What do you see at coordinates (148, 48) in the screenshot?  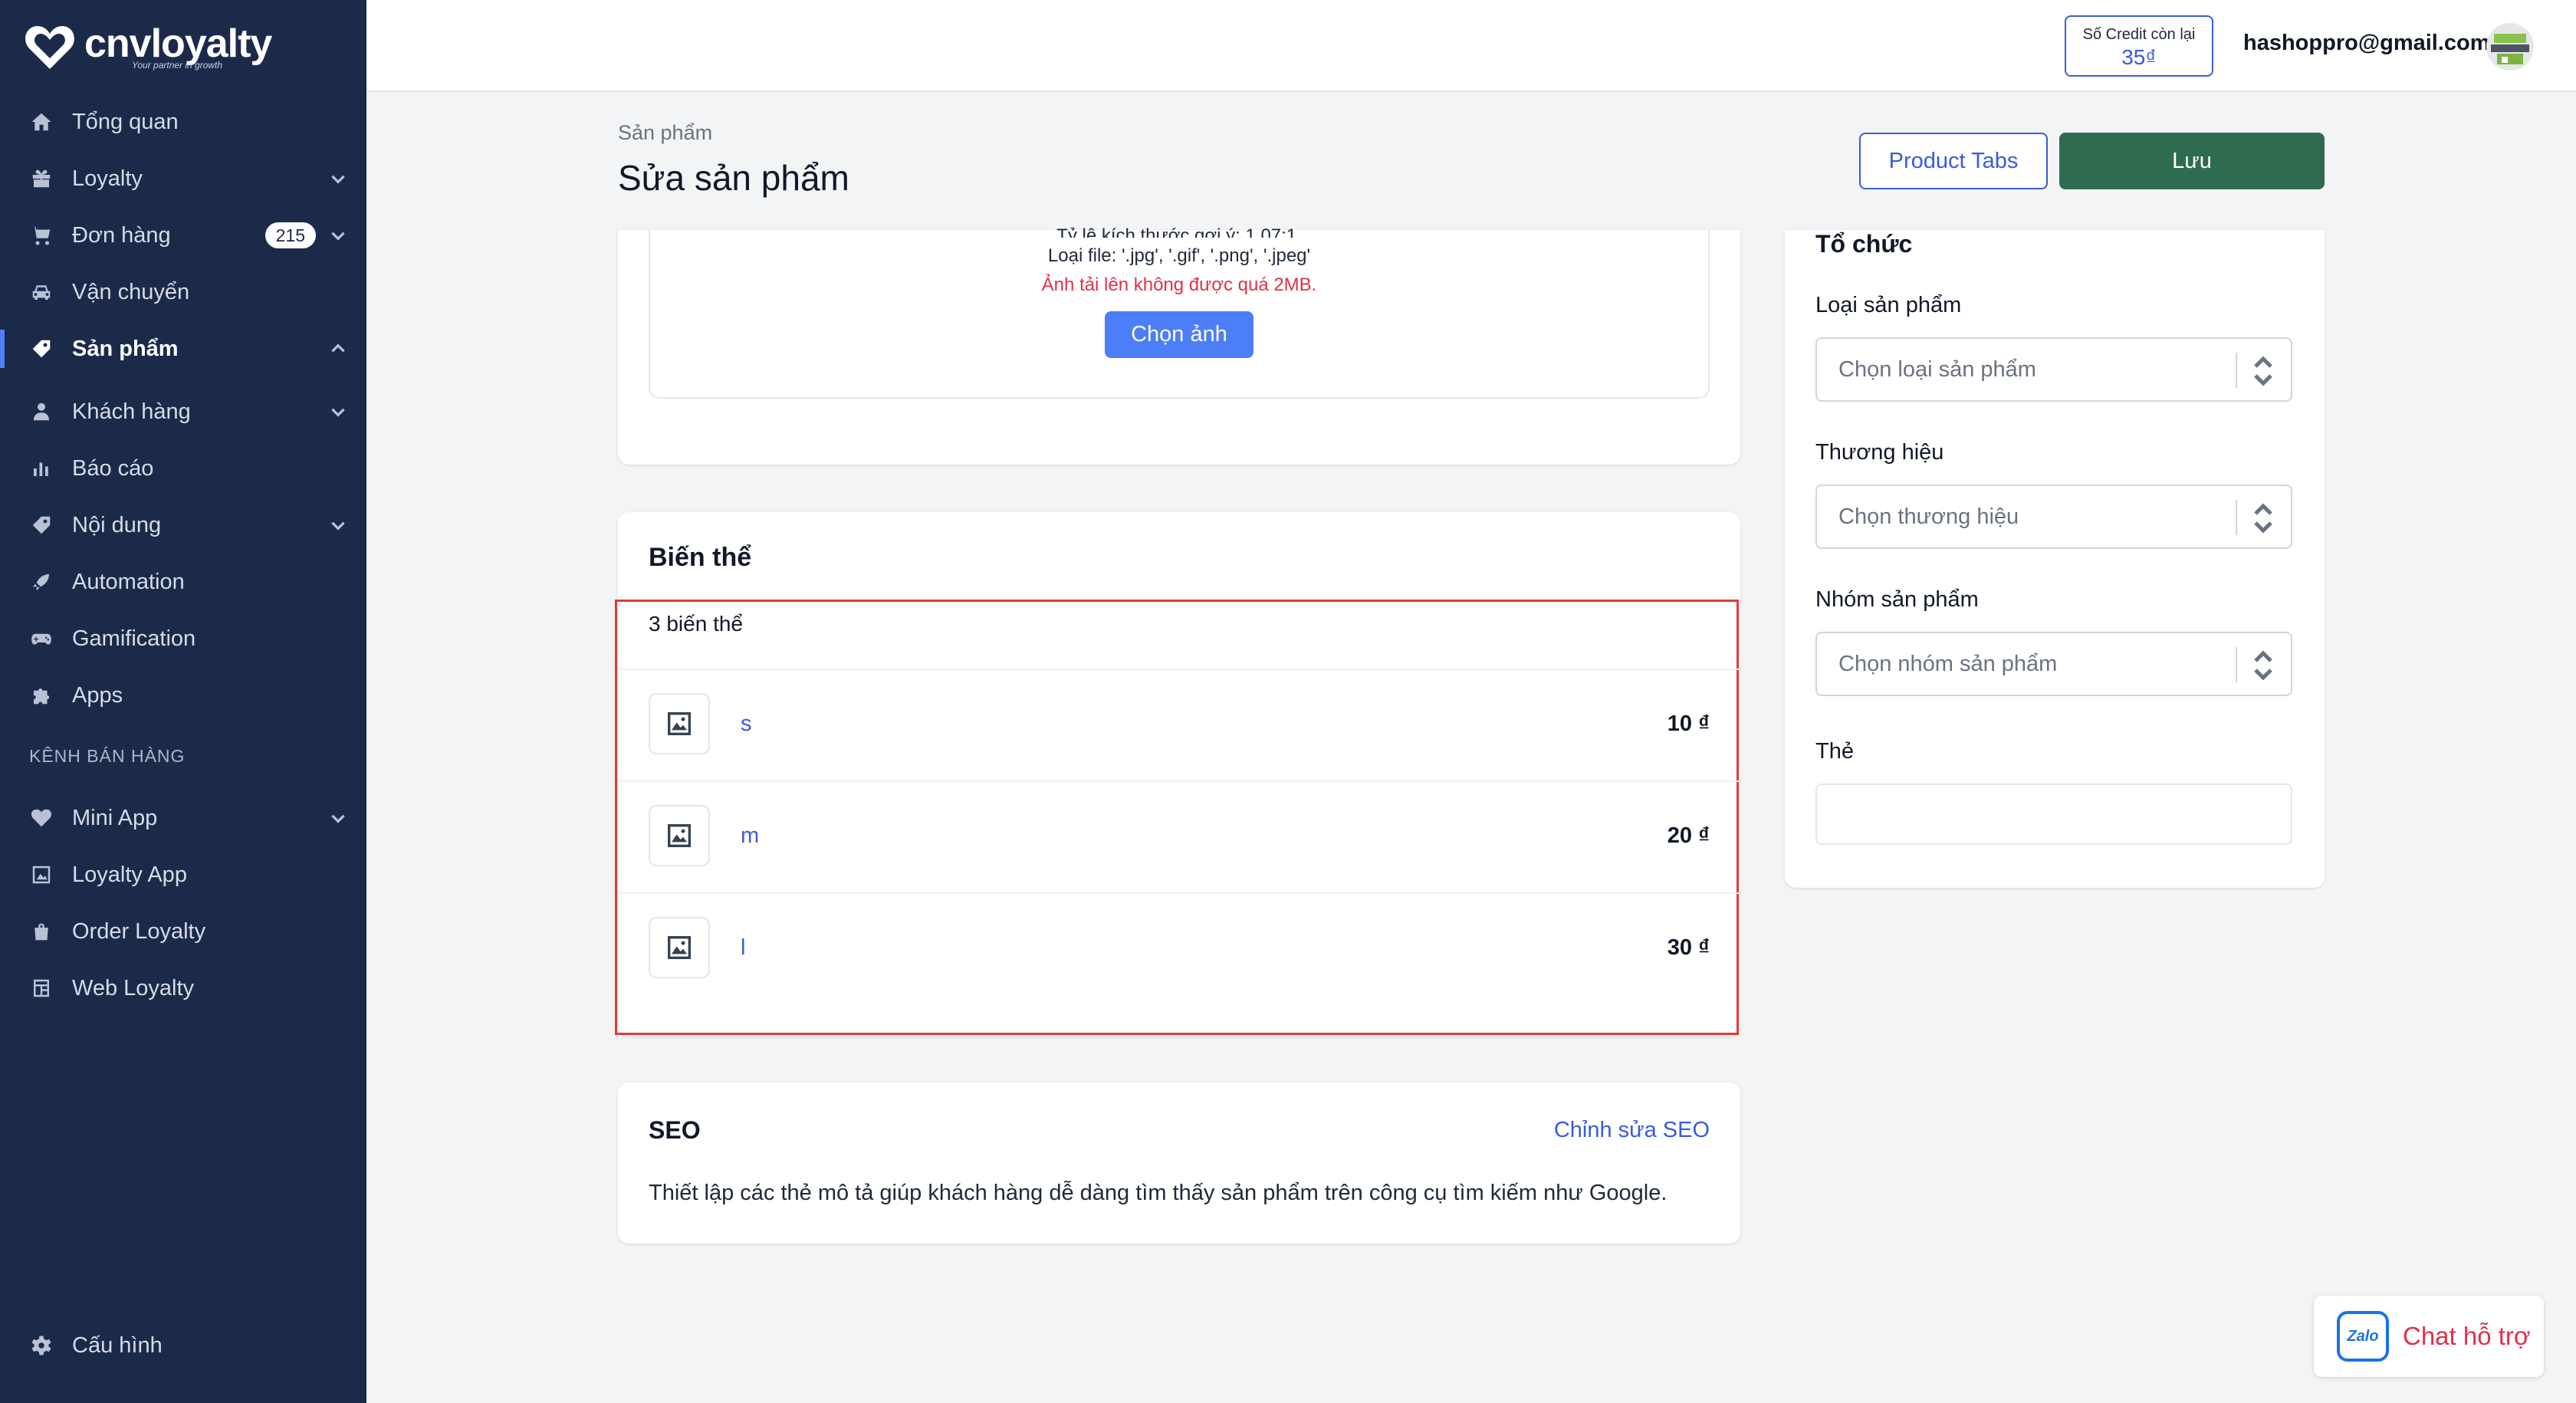 I see `brand-logo: cnvloyalty Your partner in growth` at bounding box center [148, 48].